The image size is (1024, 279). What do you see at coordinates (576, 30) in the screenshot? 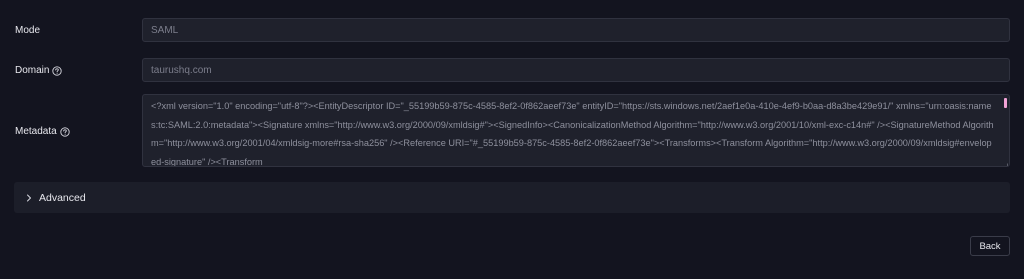
I see `mode-input` at bounding box center [576, 30].